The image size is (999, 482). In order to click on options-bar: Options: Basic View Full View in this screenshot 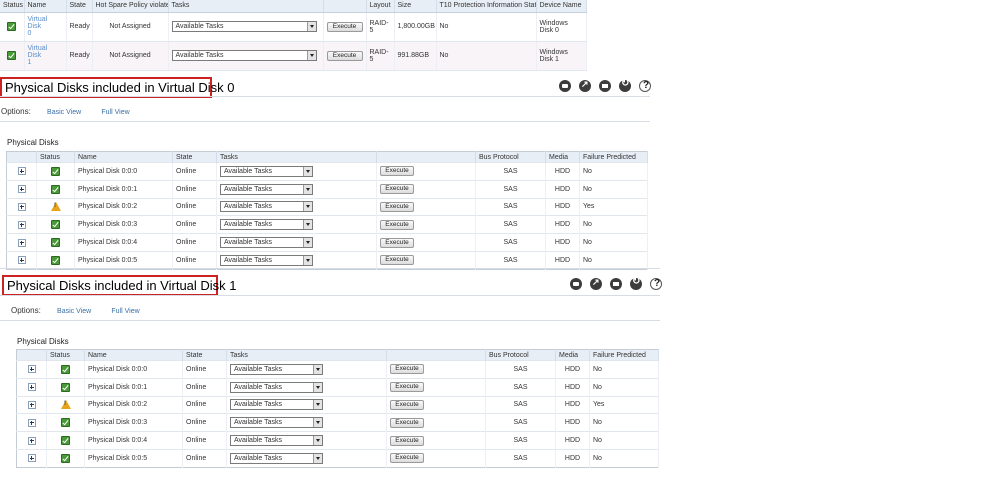, I will do `click(65, 111)`.